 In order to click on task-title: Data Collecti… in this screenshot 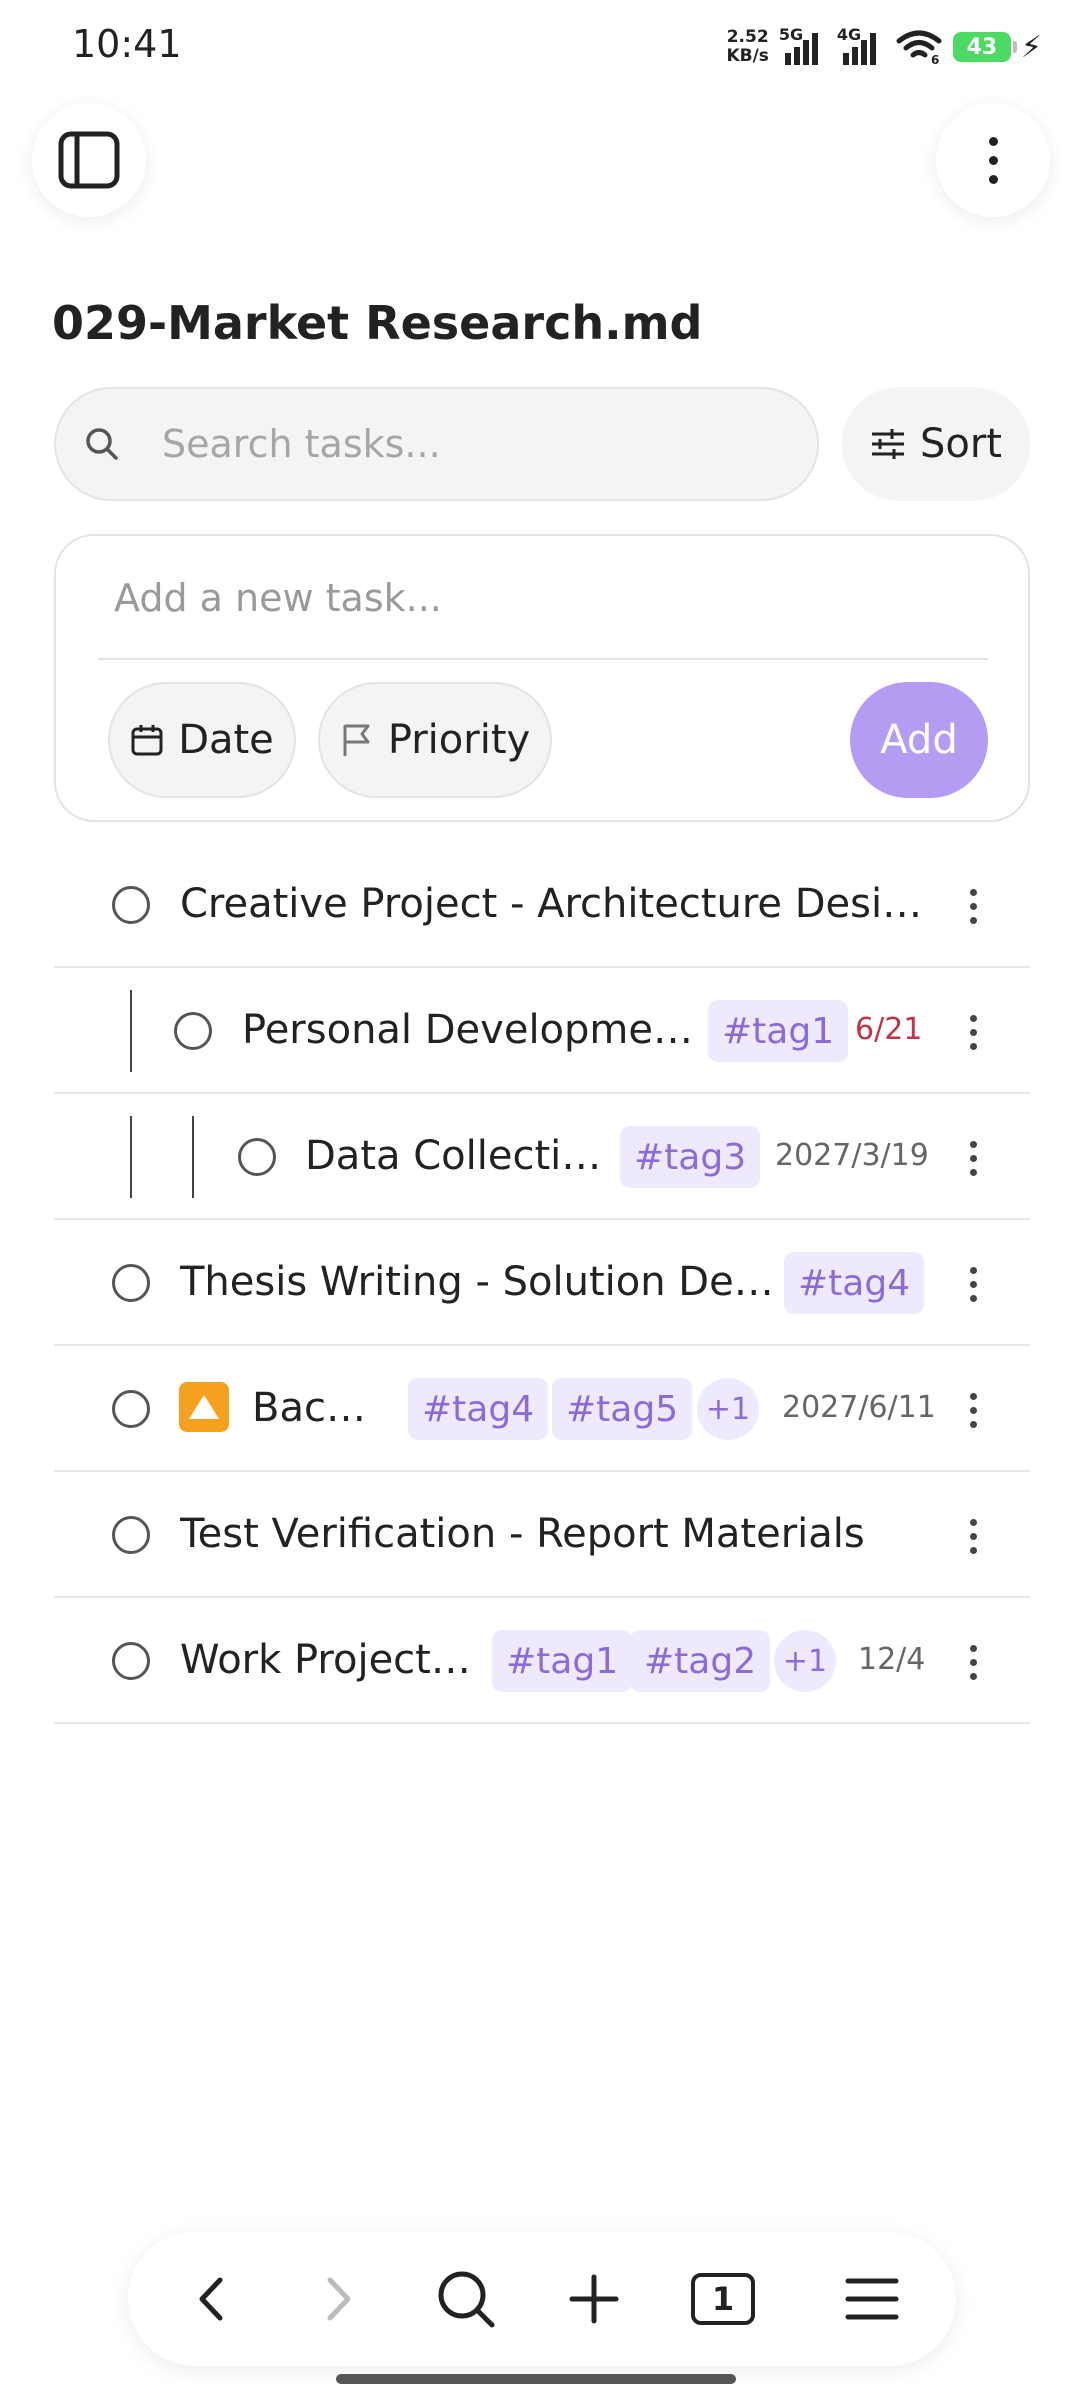, I will do `click(453, 1156)`.